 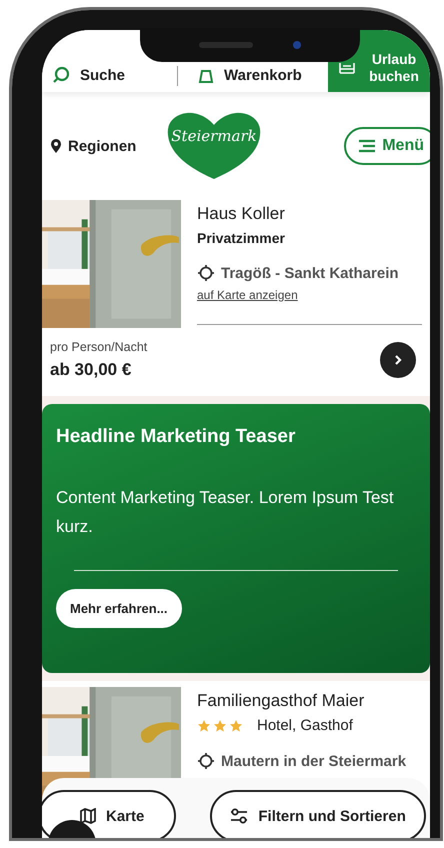 I want to click on listing-title: Familiengasthof Maier, so click(x=281, y=701).